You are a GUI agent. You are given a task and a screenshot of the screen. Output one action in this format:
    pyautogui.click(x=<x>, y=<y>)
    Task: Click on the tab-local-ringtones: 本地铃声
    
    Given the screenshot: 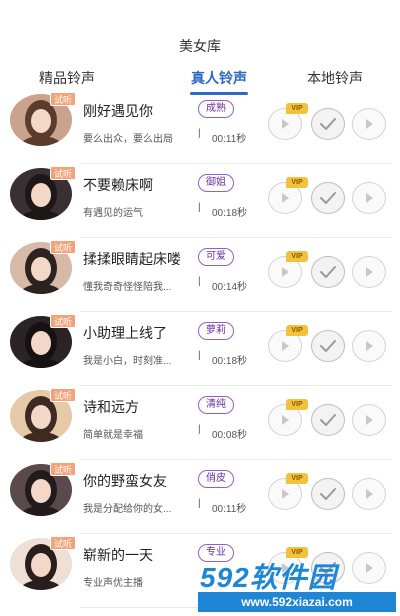 What is the action you would take?
    pyautogui.click(x=335, y=79)
    